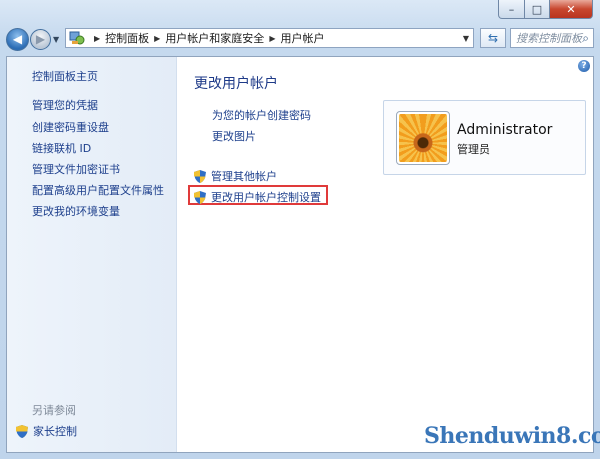 The width and height of the screenshot is (600, 459). What do you see at coordinates (65, 76) in the screenshot?
I see `sidebar-item-control-panel-home: 控制面板主页` at bounding box center [65, 76].